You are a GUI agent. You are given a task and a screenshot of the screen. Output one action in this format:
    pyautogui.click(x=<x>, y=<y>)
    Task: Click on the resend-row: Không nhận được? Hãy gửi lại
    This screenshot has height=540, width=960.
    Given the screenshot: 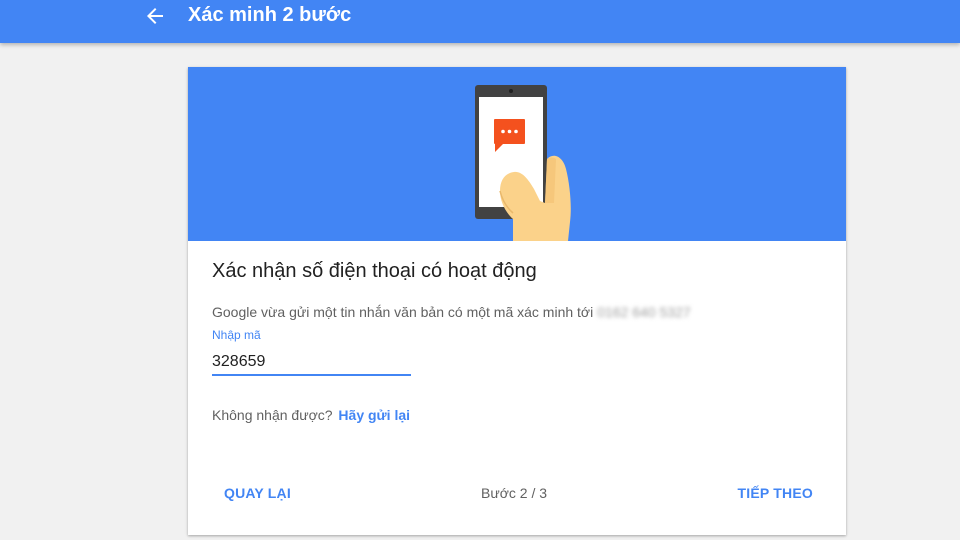 What is the action you would take?
    pyautogui.click(x=311, y=415)
    